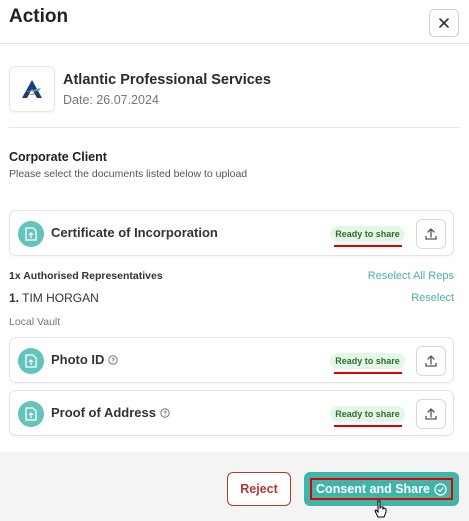  I want to click on document-card-photo-id: Photo ID Ready to share, so click(231, 360).